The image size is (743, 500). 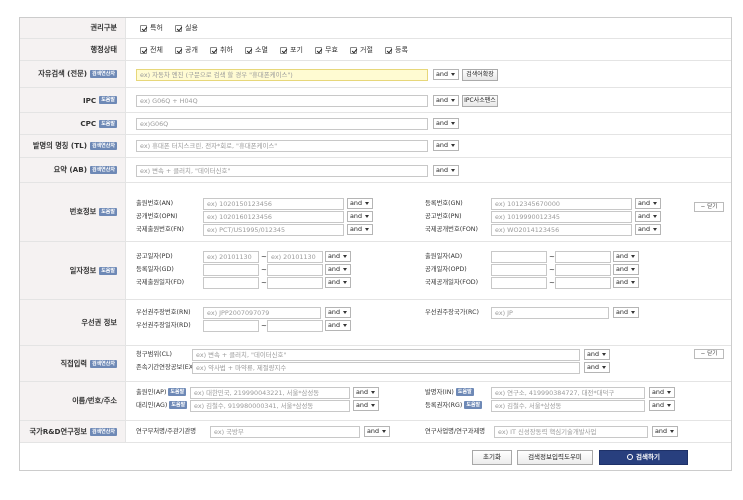 What do you see at coordinates (626, 312) in the screenshot?
I see `priority-country-operator: and` at bounding box center [626, 312].